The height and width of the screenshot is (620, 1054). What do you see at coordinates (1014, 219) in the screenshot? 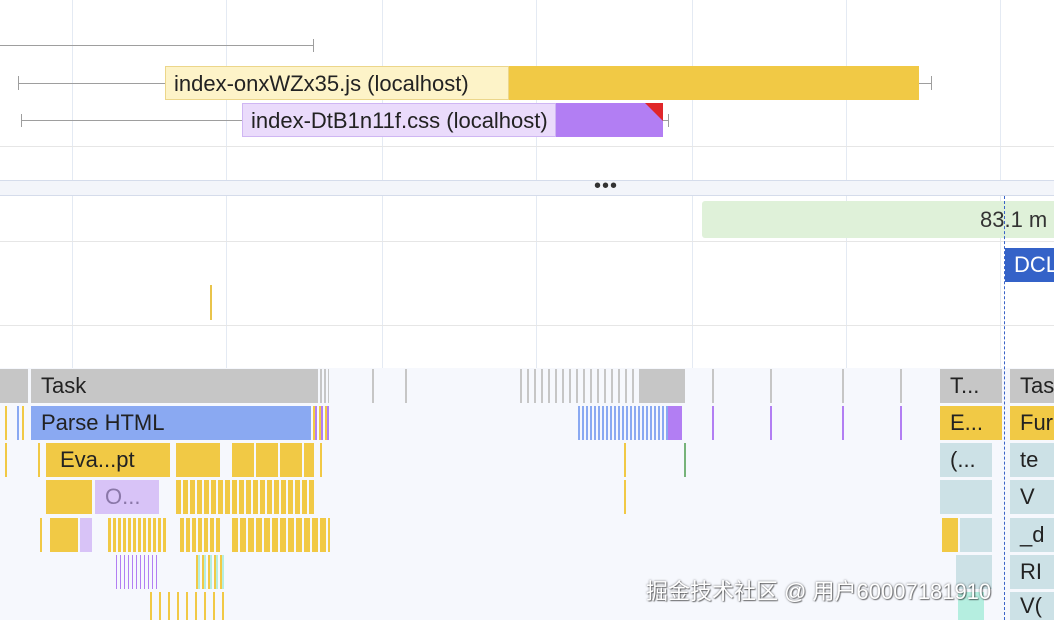
I see `lcp-timing-value: 83.1 m` at bounding box center [1014, 219].